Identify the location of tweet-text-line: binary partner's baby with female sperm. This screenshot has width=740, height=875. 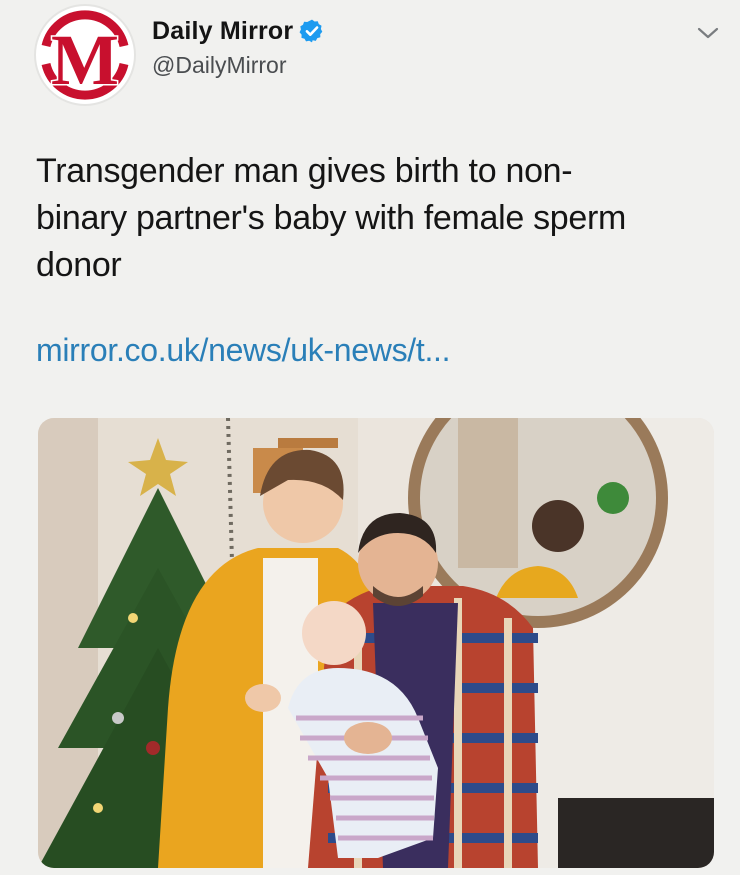
(331, 218).